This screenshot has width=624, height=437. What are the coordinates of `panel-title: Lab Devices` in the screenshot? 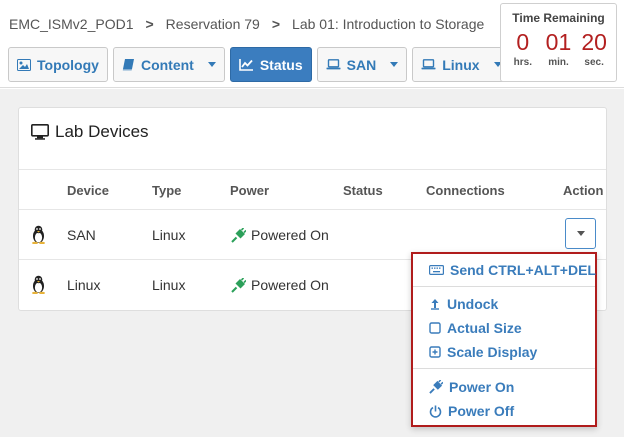 It's located at (90, 132).